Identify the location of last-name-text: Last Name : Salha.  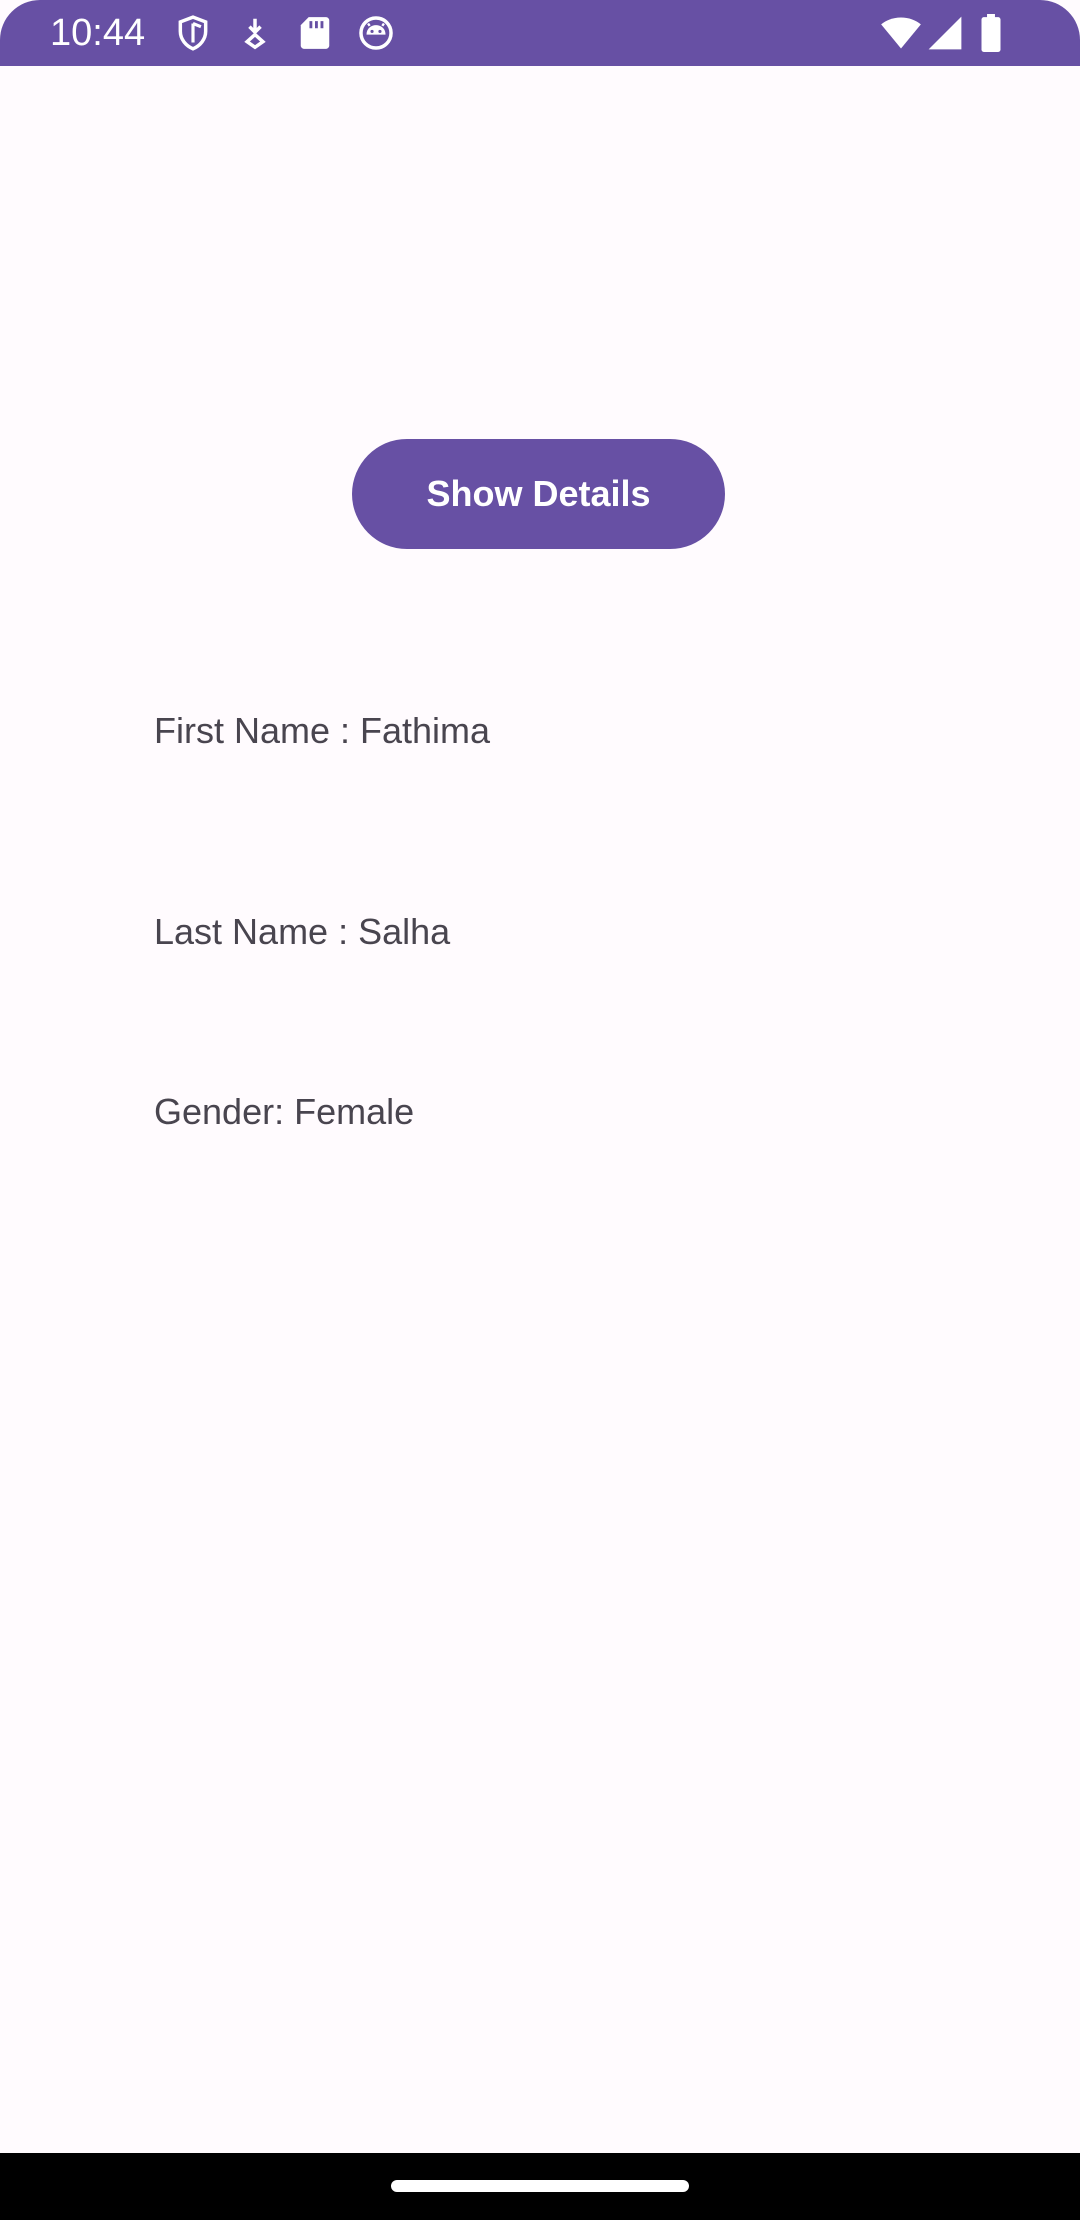
(302, 931).